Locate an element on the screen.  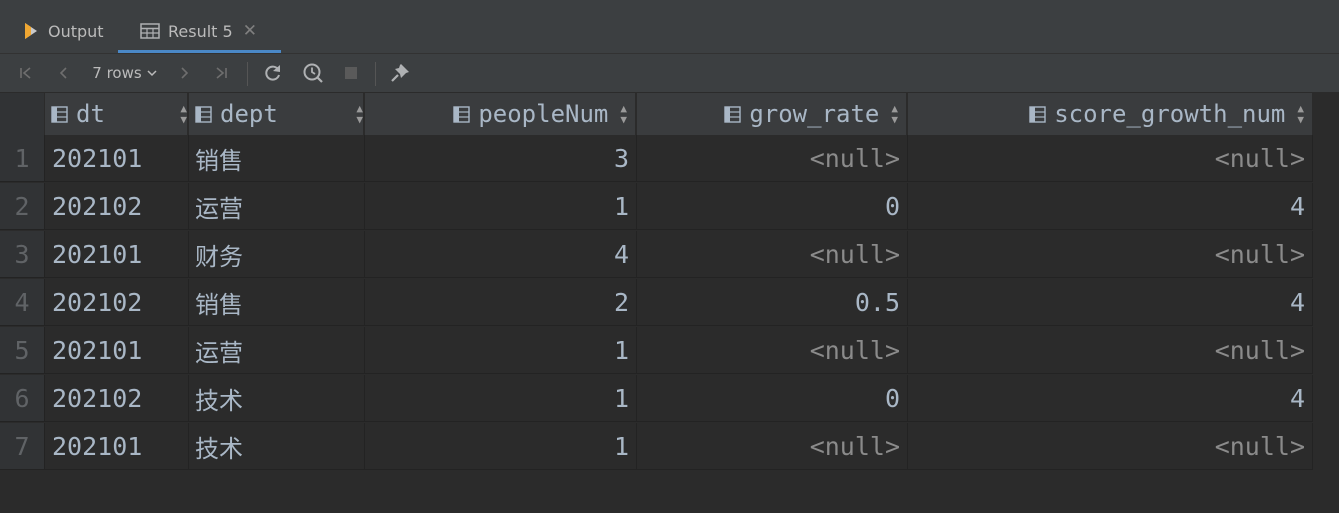
row-number: 4 is located at coordinates (22, 302).